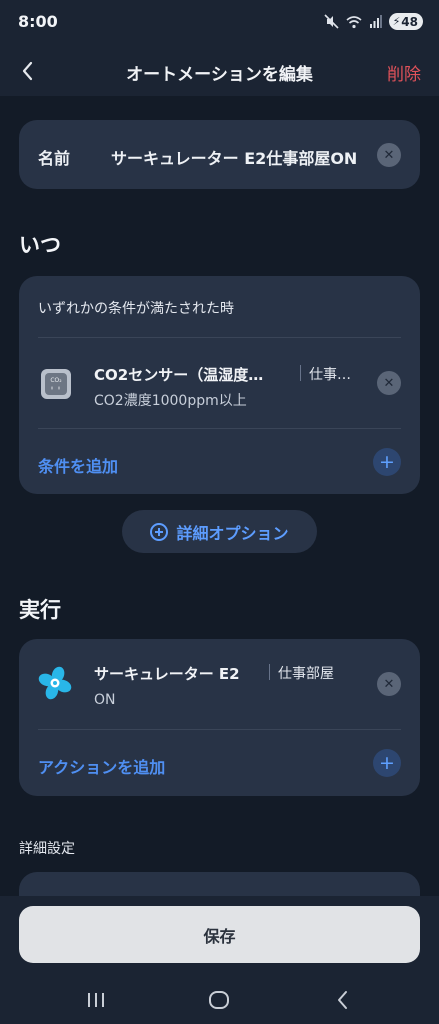 The image size is (439, 1024). What do you see at coordinates (389, 684) in the screenshot?
I see `remove-action-button: ✕` at bounding box center [389, 684].